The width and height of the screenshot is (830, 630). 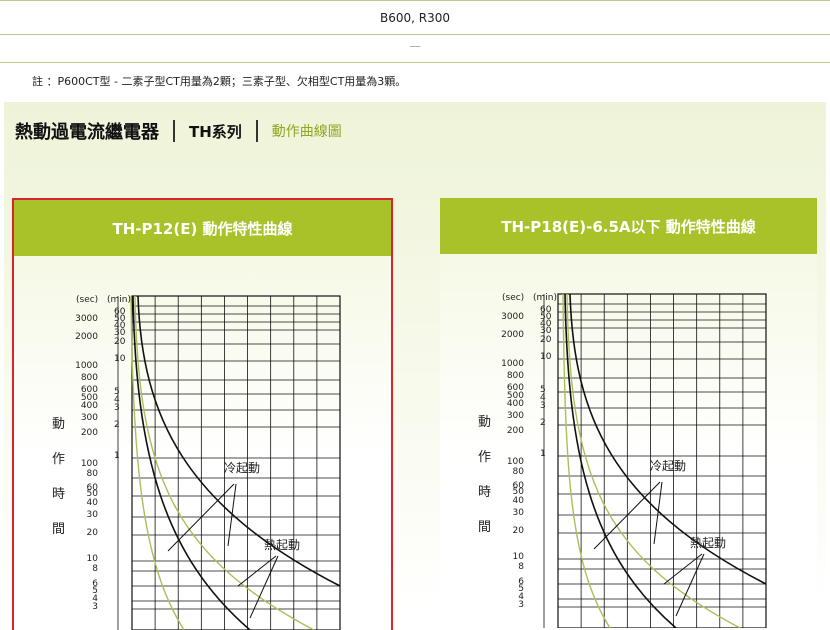 I want to click on breadcrumb-current: 動作曲線圖, so click(x=306, y=132).